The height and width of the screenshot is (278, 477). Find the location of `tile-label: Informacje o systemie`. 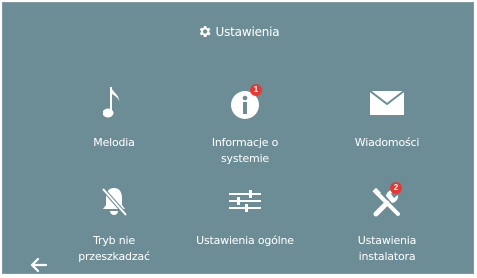

tile-label: Informacje o systemie is located at coordinates (245, 150).